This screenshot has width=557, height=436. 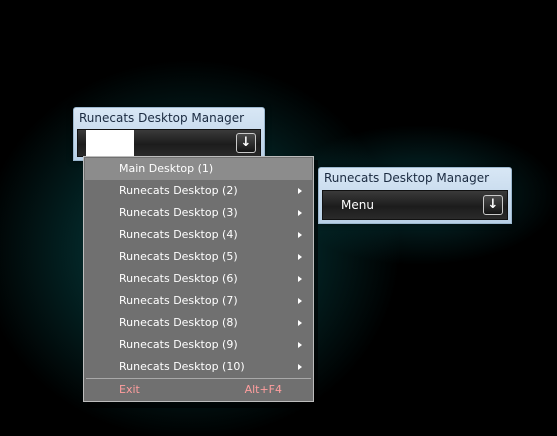 I want to click on exit-label: Exit, so click(x=129, y=389).